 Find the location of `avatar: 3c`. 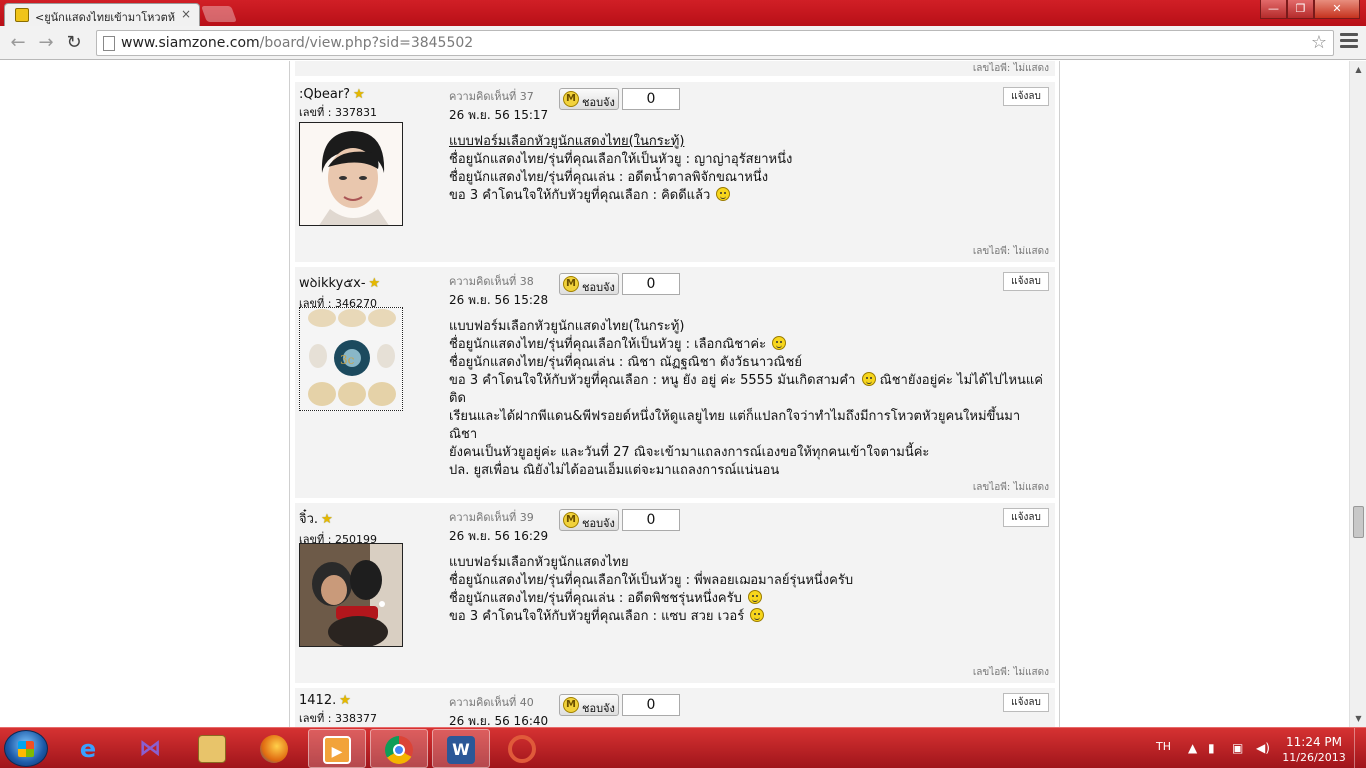

avatar: 3c is located at coordinates (351, 359).